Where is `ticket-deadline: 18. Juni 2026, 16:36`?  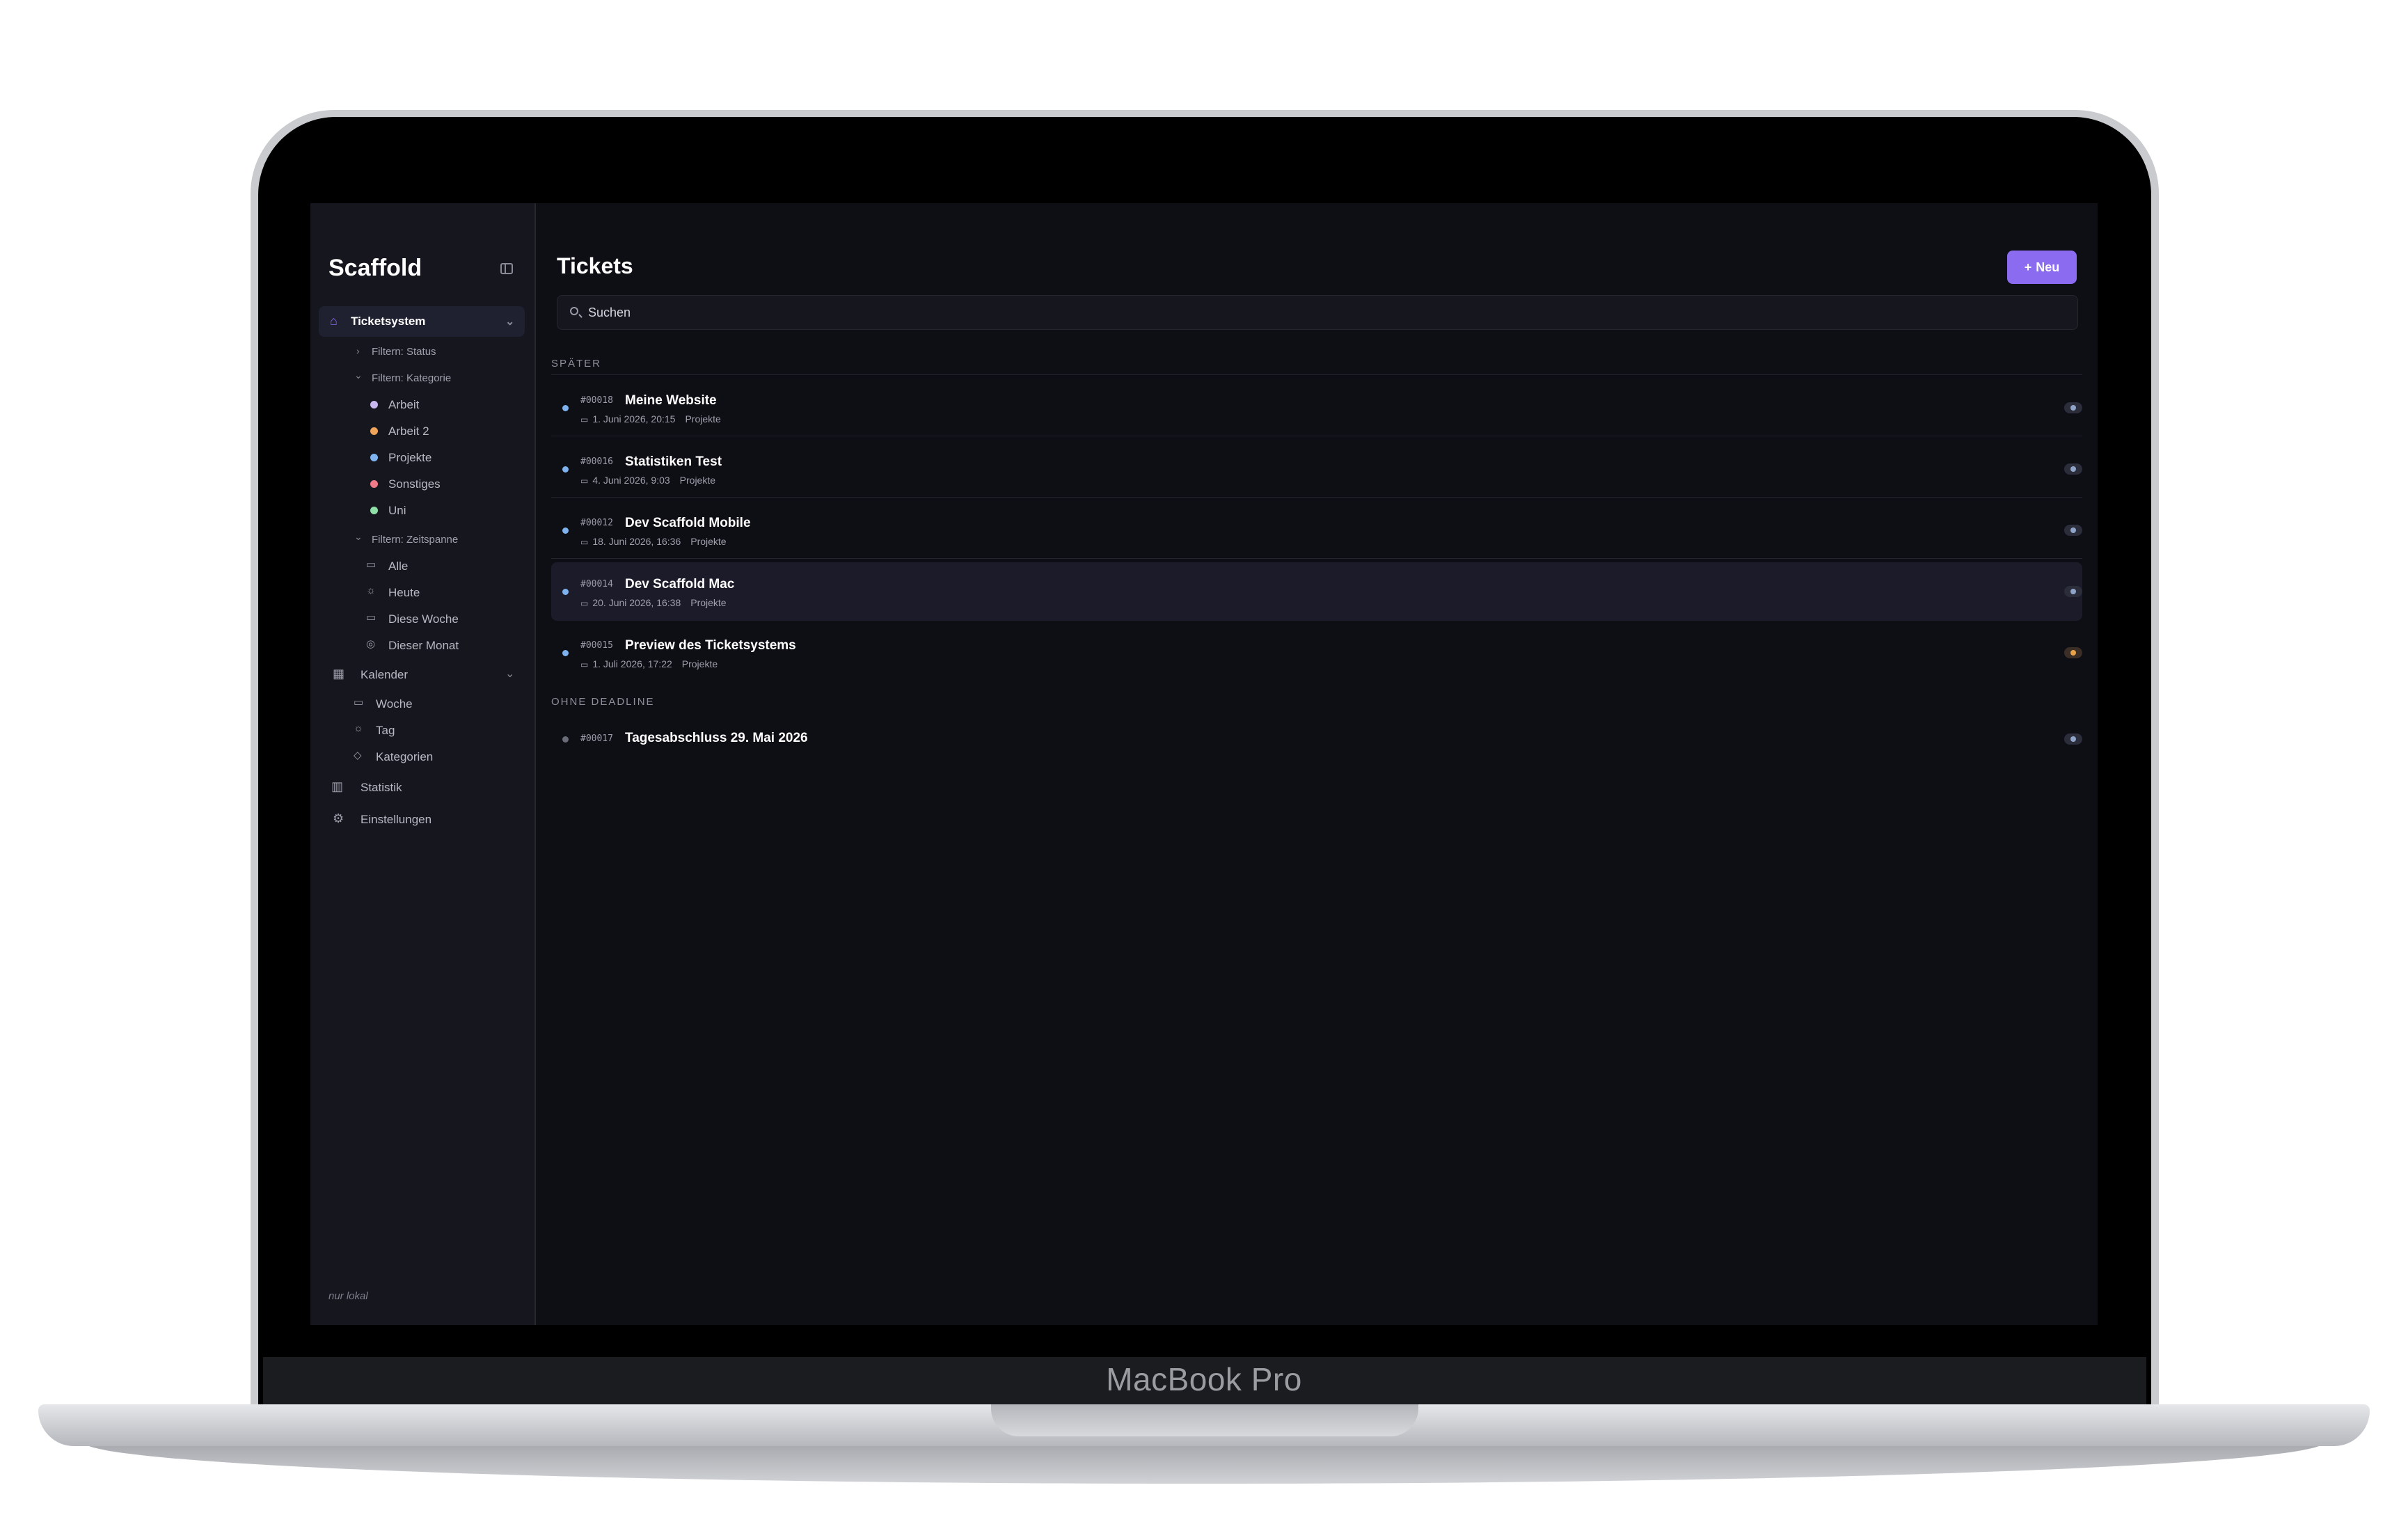 ticket-deadline: 18. Juni 2026, 16:36 is located at coordinates (636, 541).